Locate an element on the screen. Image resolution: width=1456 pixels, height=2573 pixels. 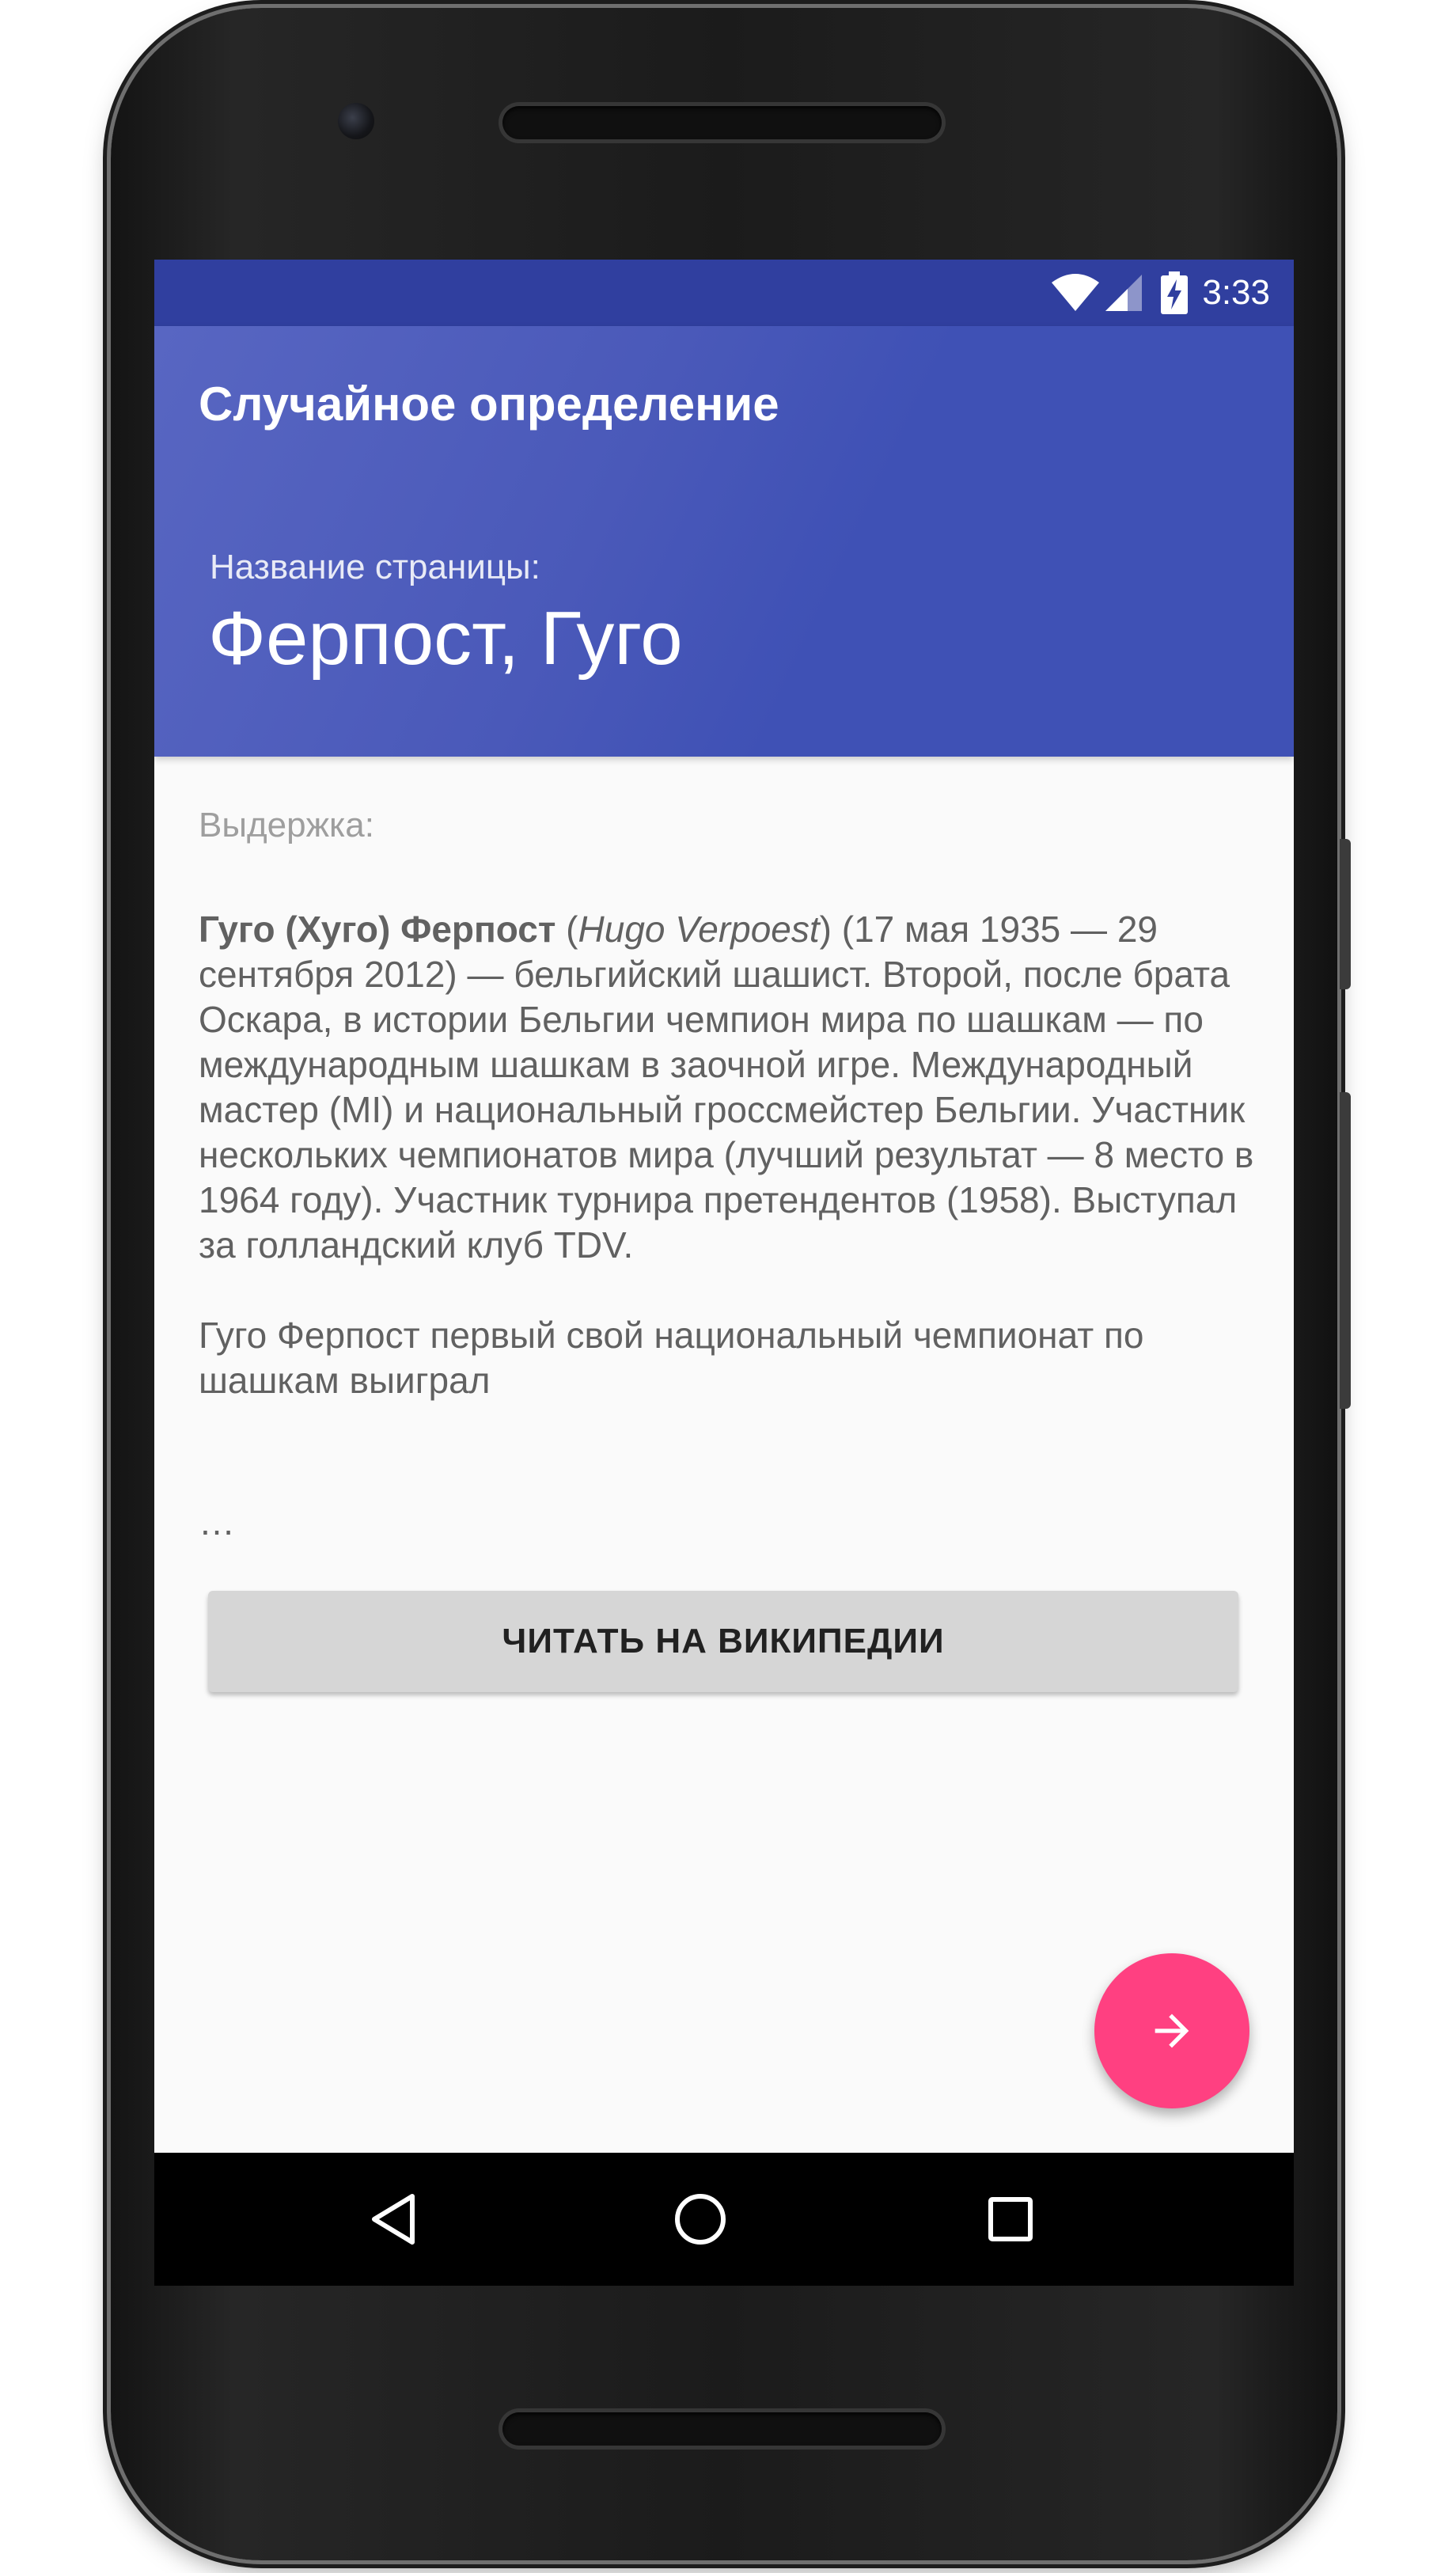
paren-open: ( is located at coordinates (566, 929).